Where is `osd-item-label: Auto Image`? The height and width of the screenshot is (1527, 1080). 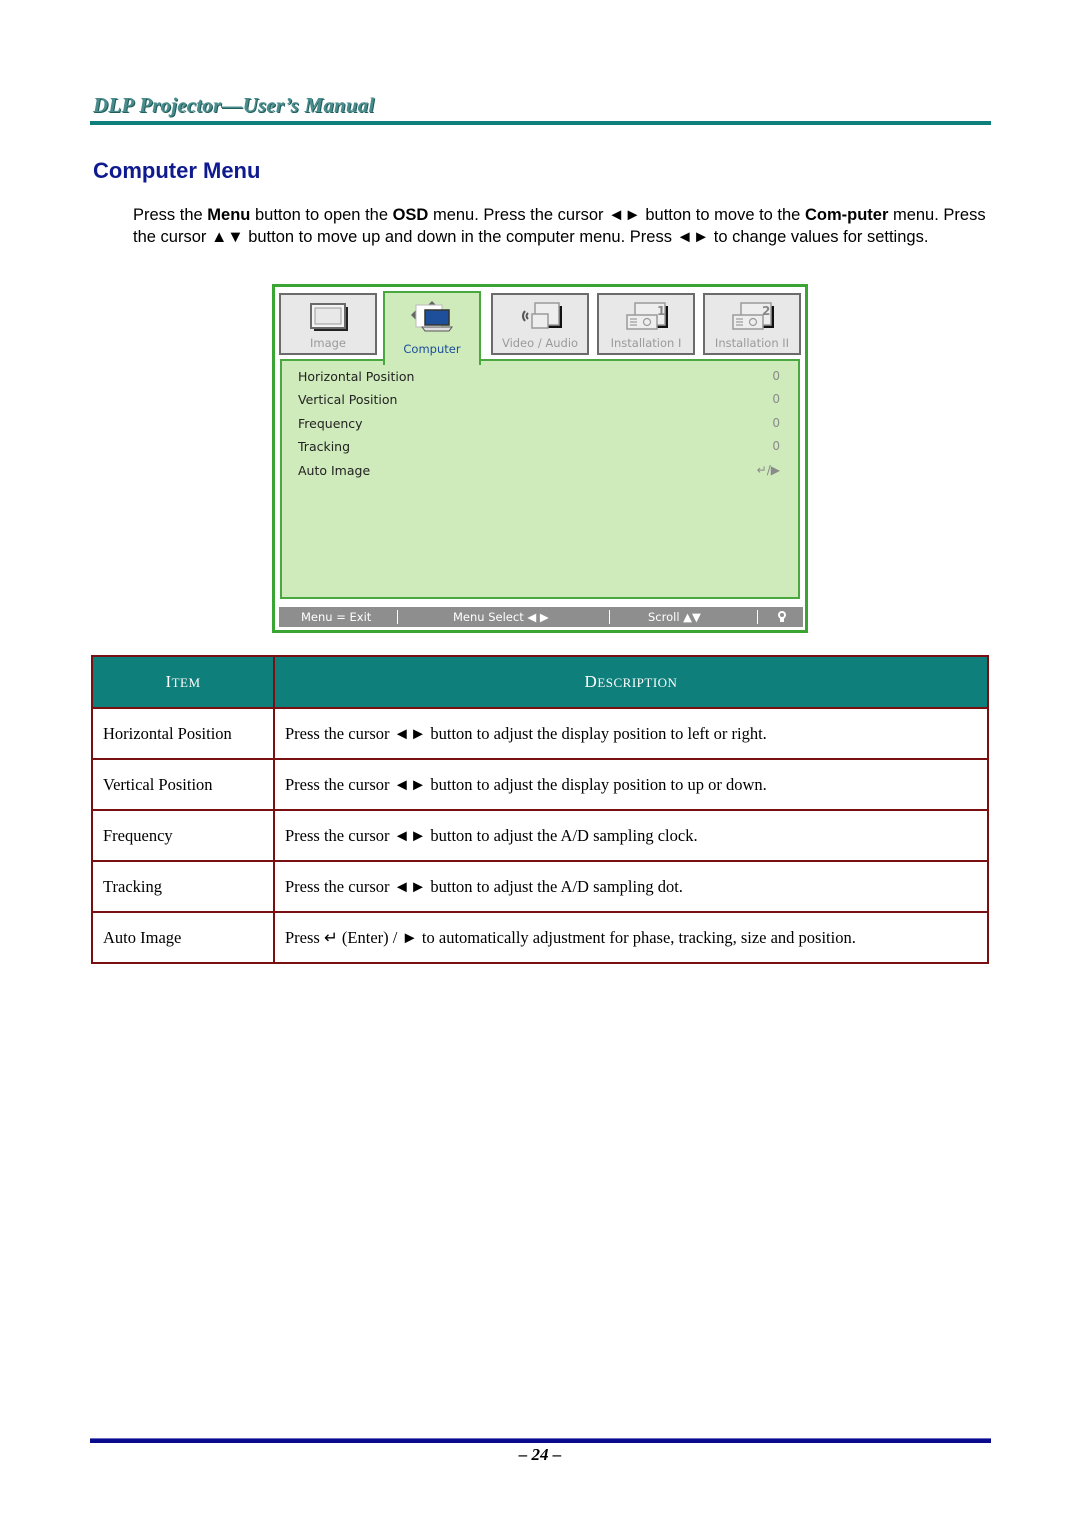
osd-item-label: Auto Image is located at coordinates (334, 470).